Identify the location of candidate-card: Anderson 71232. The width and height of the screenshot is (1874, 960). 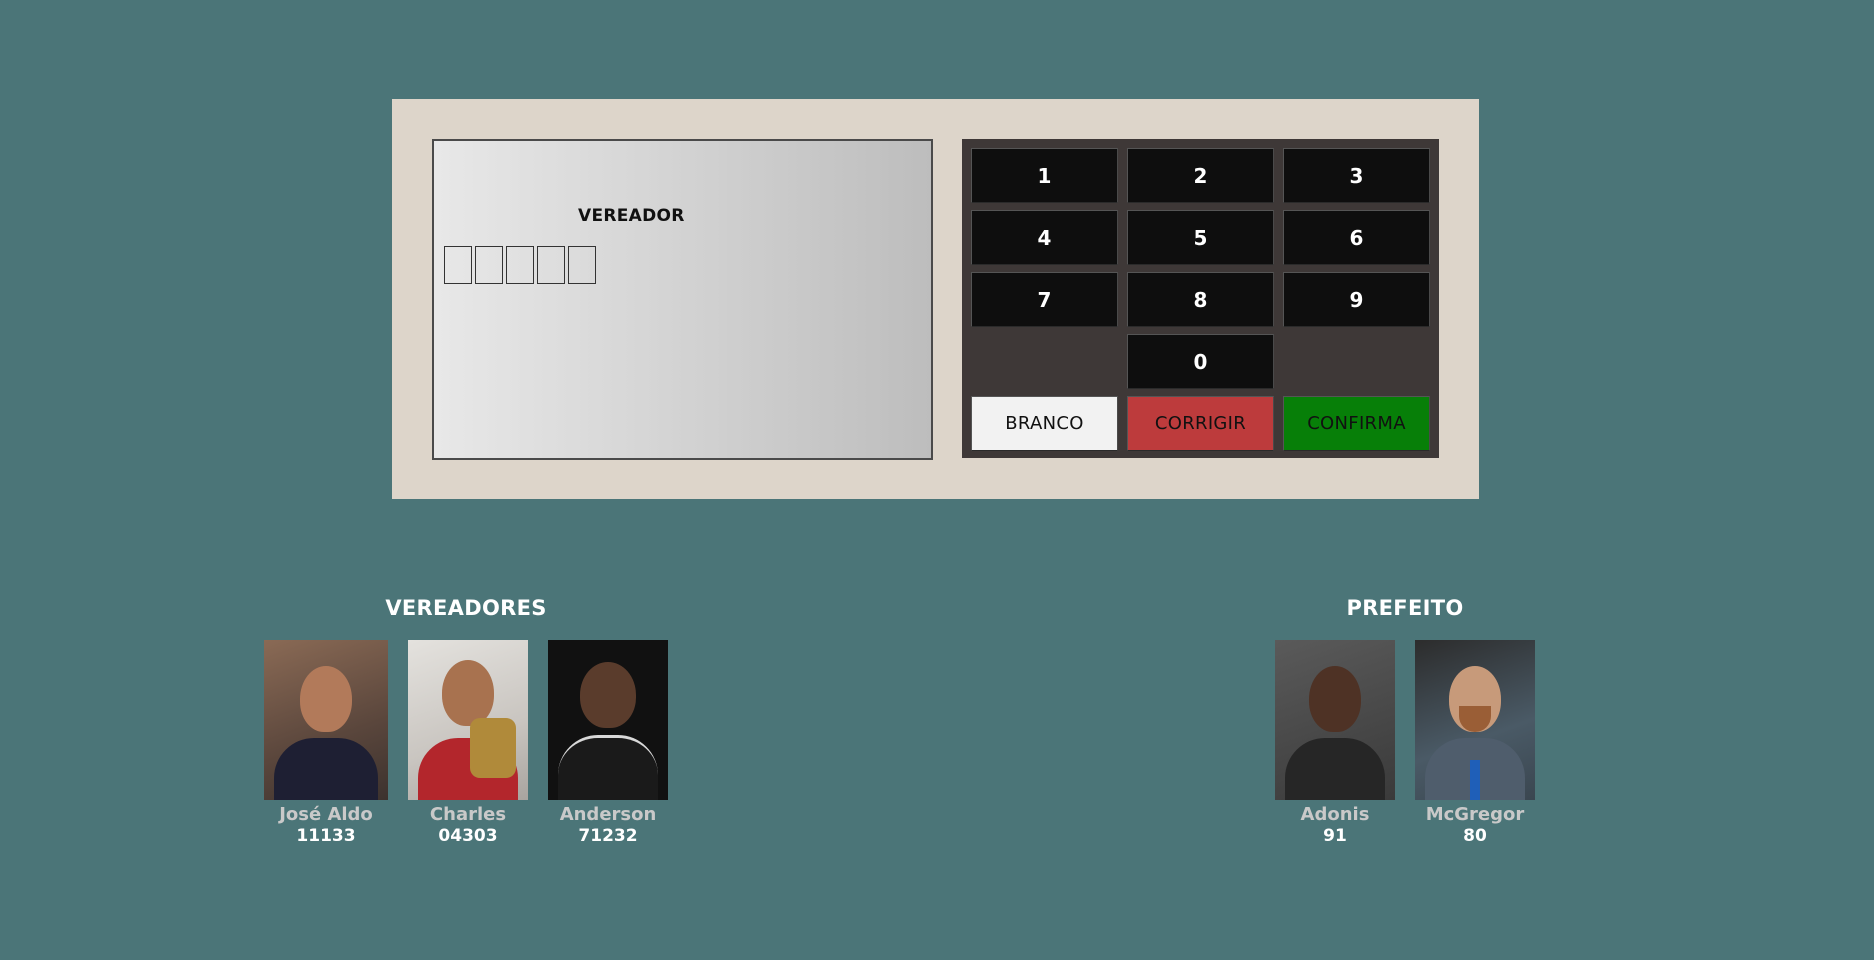
(608, 743).